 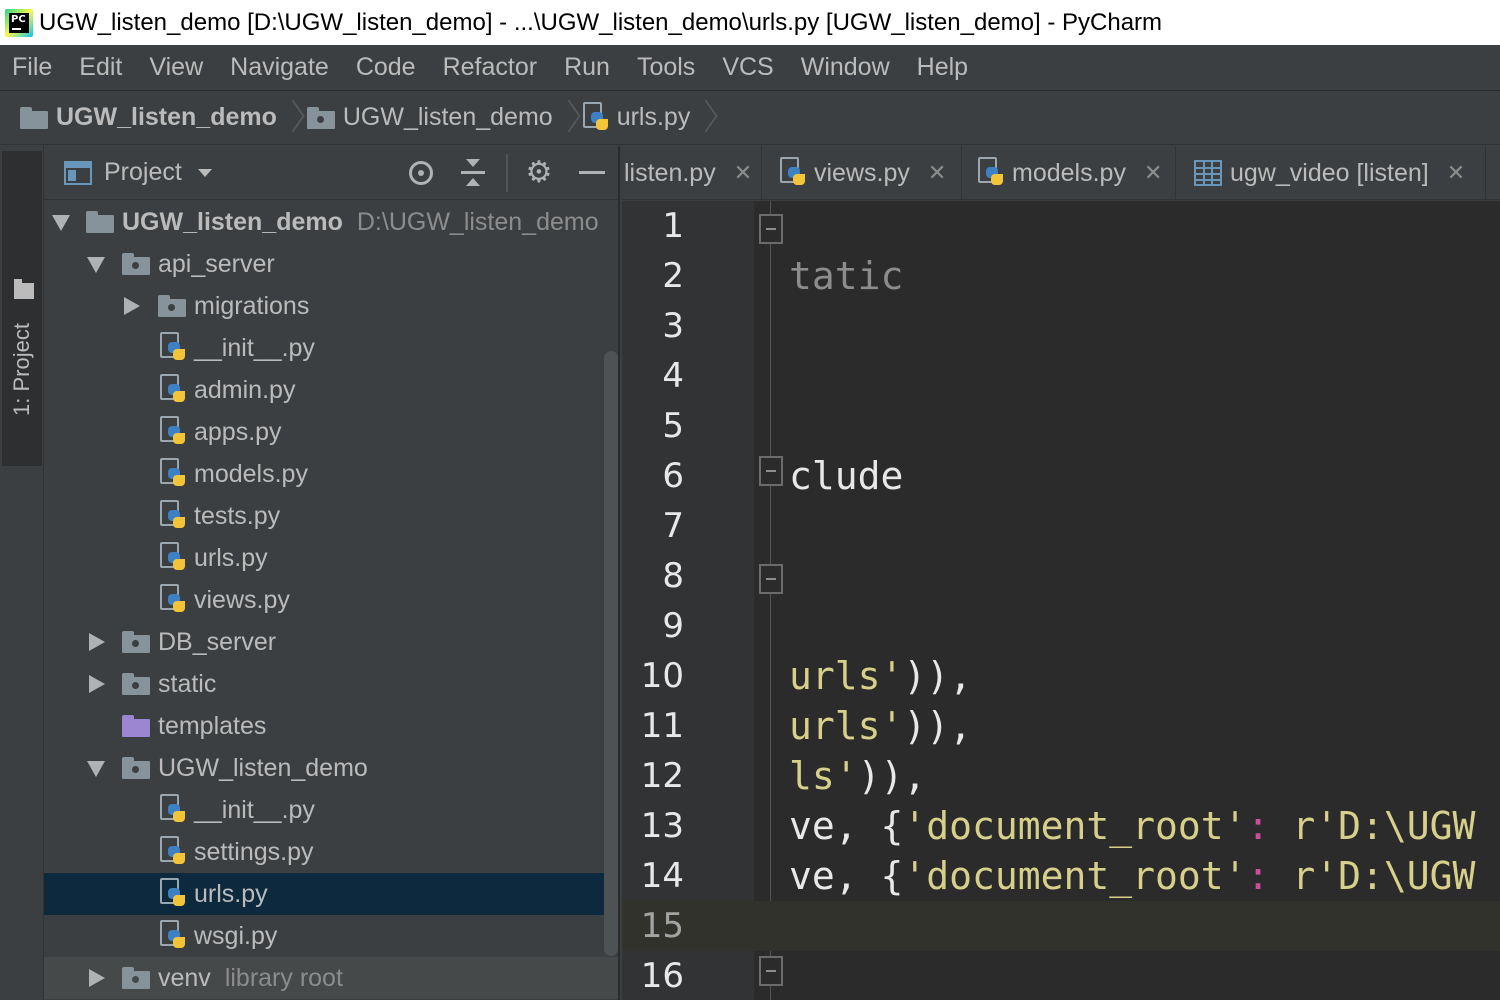 I want to click on chevron-down-icon, so click(x=204, y=172).